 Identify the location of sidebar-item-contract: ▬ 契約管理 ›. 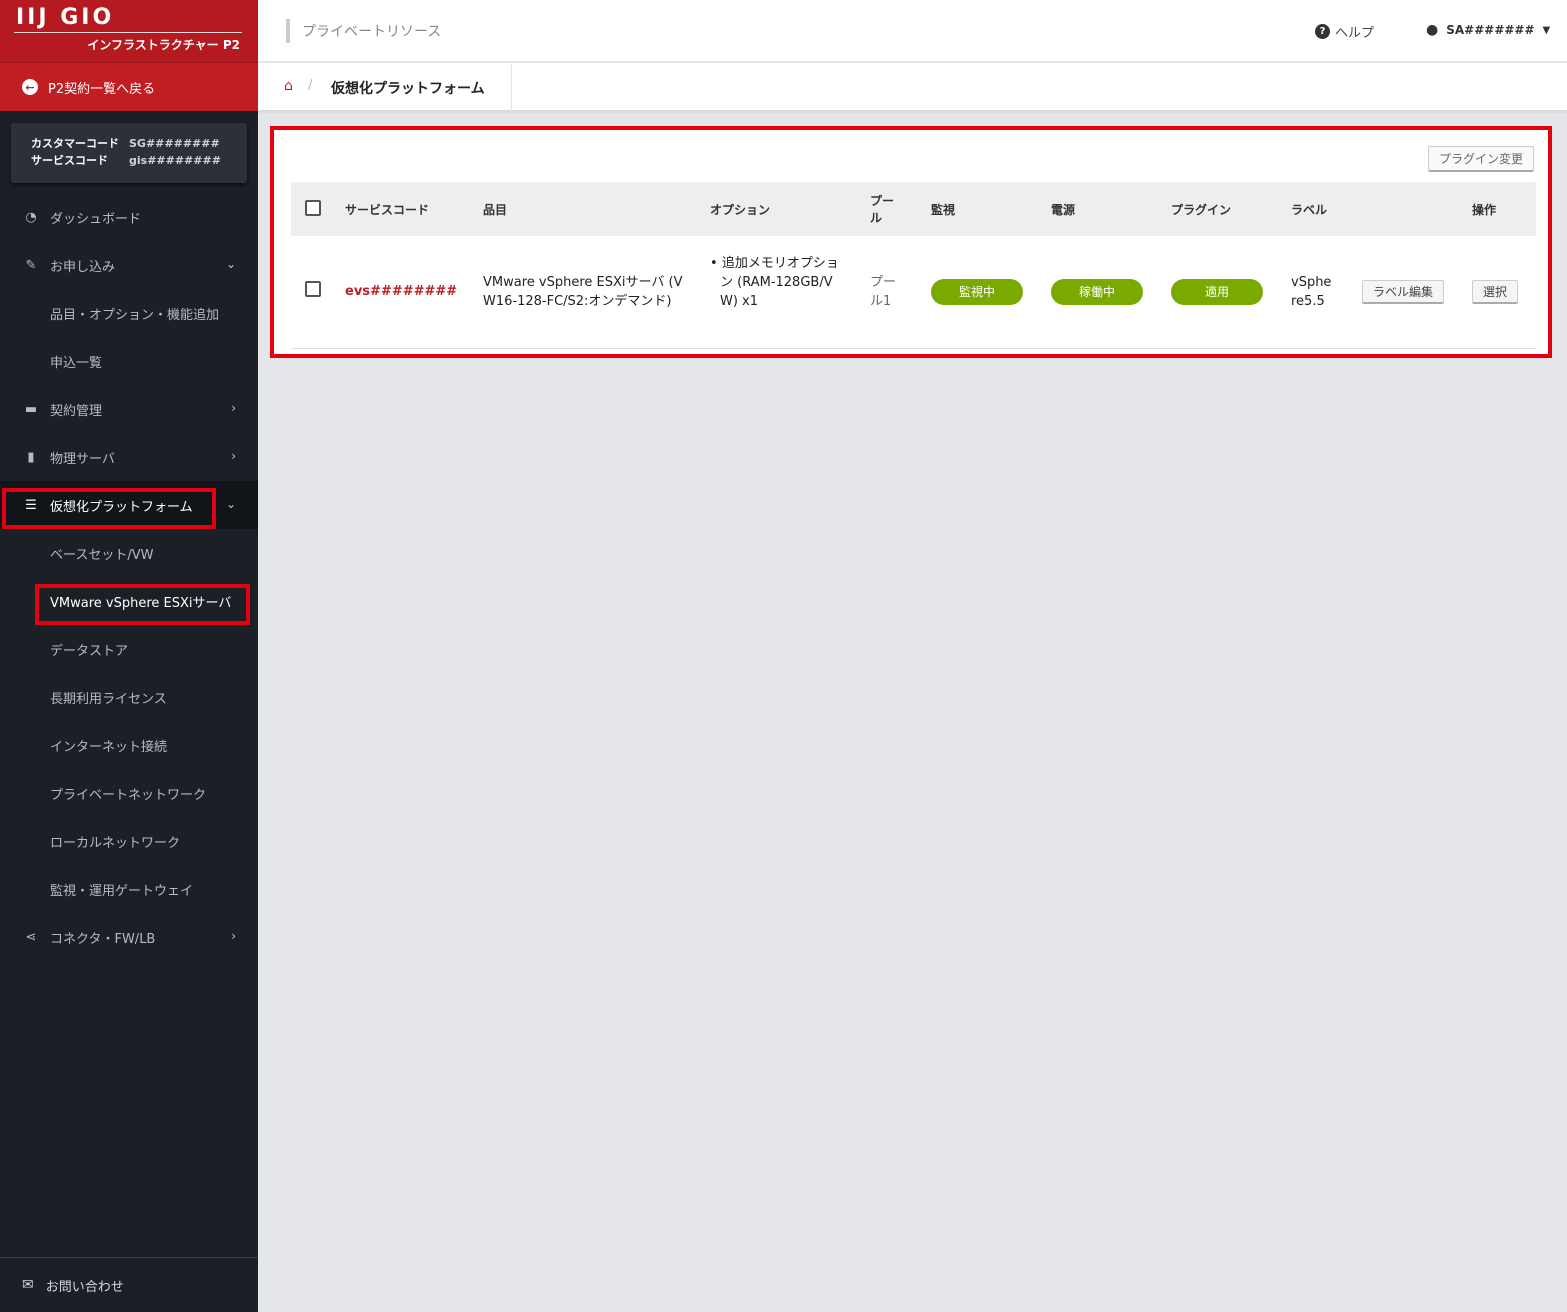
(129, 409).